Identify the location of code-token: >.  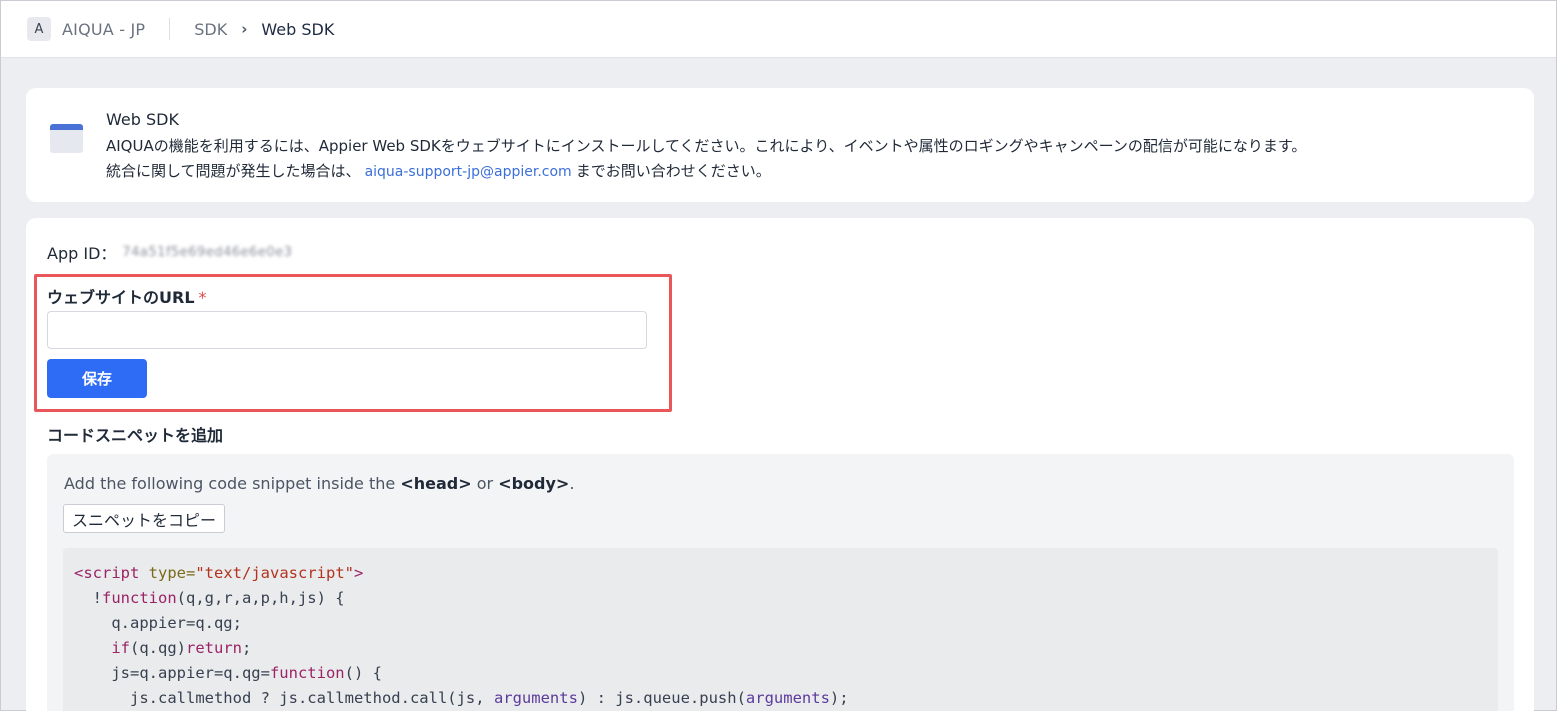
(358, 573).